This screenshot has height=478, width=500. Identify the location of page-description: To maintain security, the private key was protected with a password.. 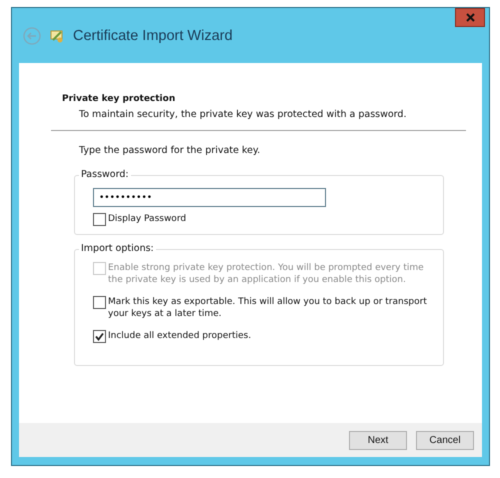
(243, 114).